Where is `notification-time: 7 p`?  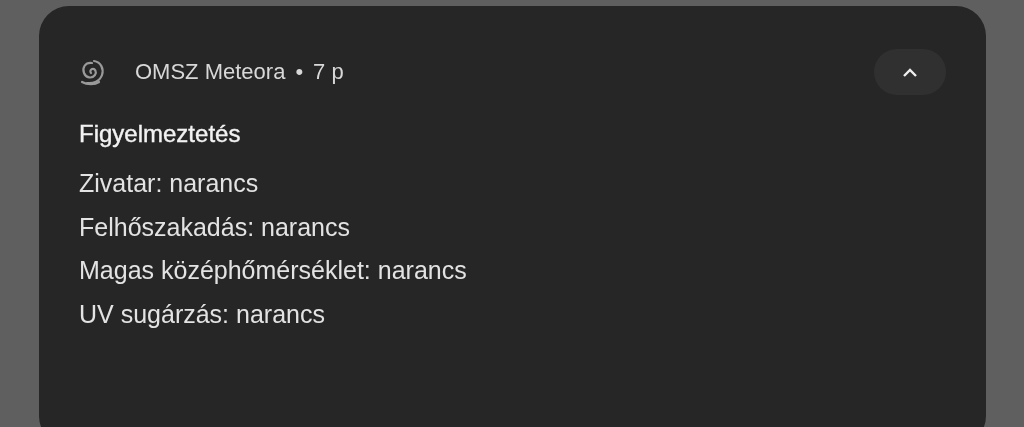 notification-time: 7 p is located at coordinates (328, 72).